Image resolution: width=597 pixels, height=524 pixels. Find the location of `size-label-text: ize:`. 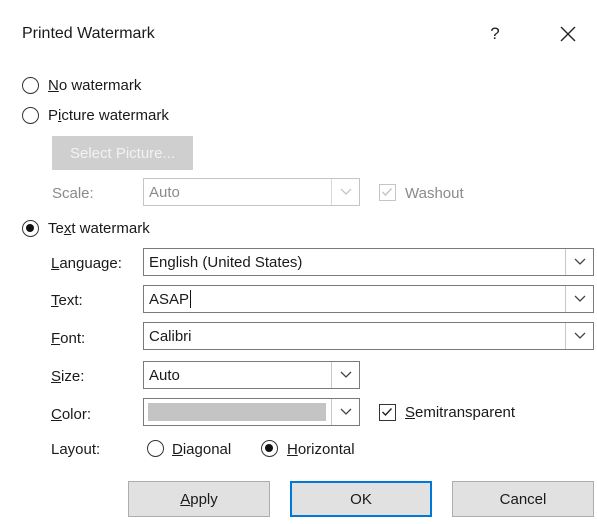

size-label-text: ize: is located at coordinates (73, 376).